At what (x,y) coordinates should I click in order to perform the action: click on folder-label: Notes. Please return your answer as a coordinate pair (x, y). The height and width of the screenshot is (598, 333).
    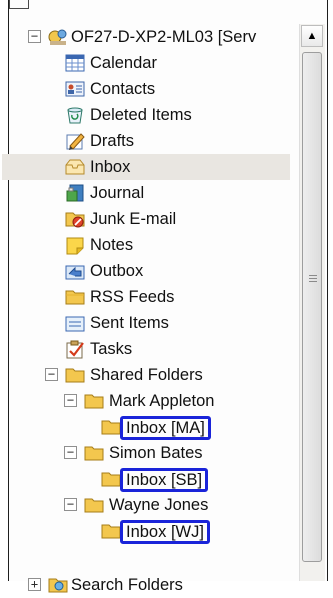
    Looking at the image, I should click on (112, 245).